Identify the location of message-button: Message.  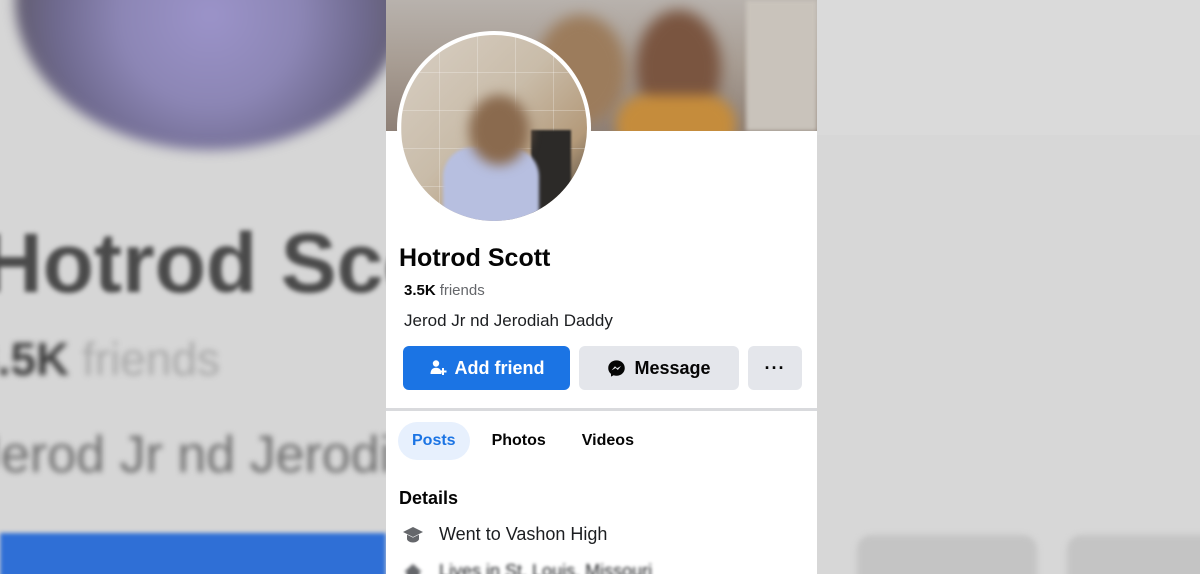
(659, 368).